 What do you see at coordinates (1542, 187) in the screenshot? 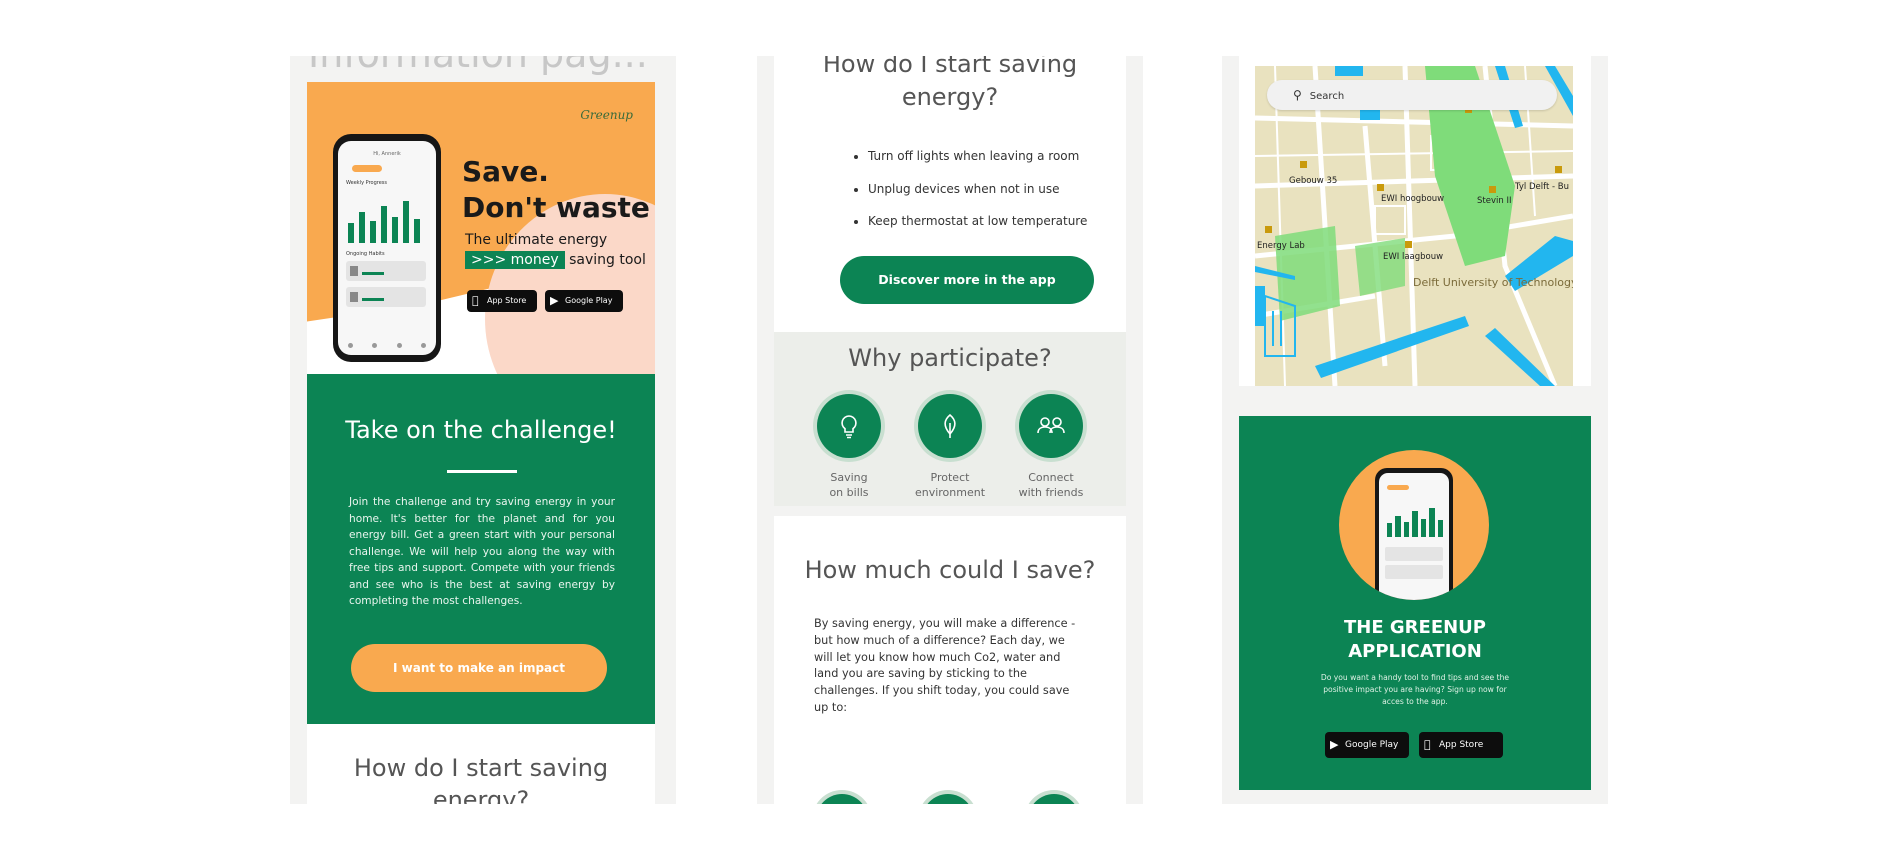
I see `map-label: Tyl Delft - Bu` at bounding box center [1542, 187].